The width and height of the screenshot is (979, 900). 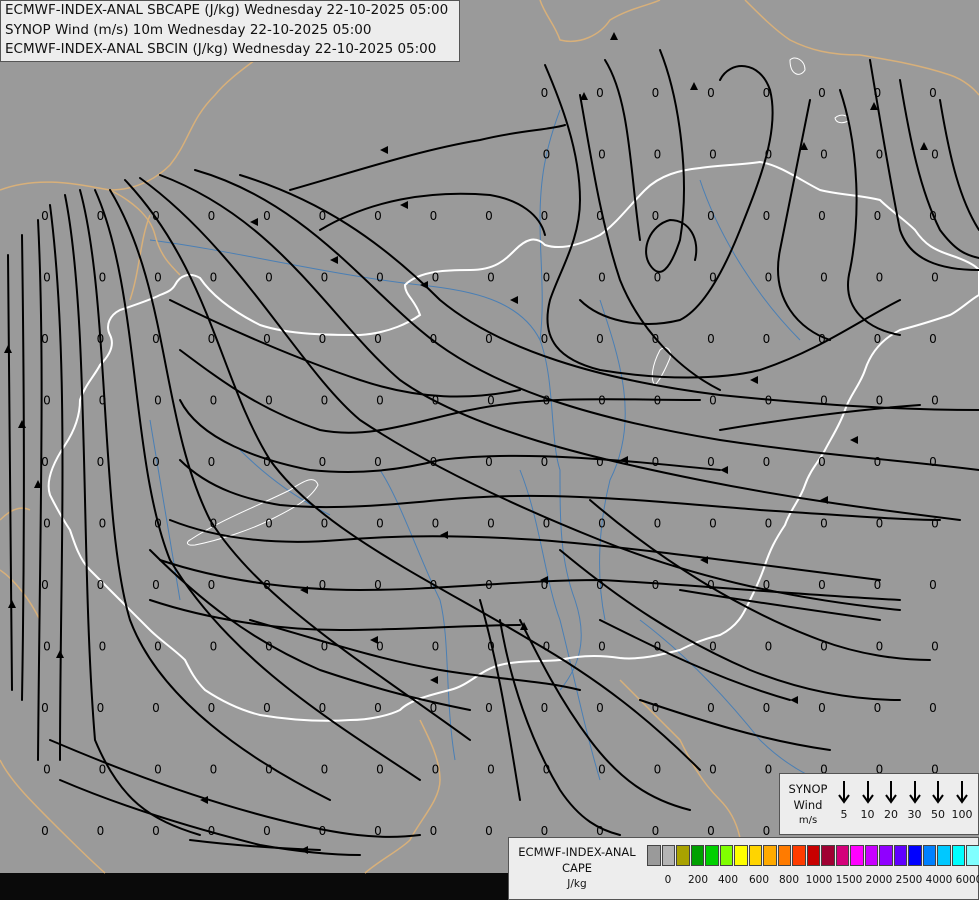 I want to click on wind-legend-value: 5, so click(x=844, y=814).